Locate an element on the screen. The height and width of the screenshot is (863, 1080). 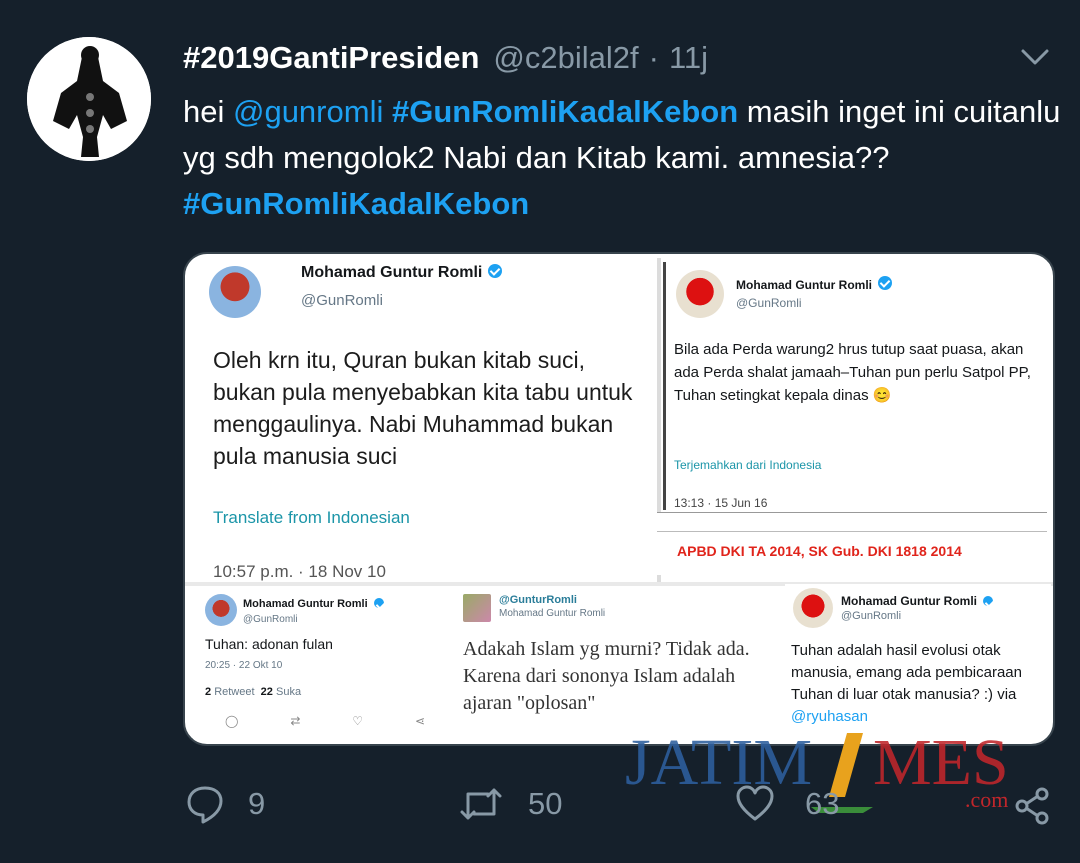
reply-button: 9 is located at coordinates (225, 804).